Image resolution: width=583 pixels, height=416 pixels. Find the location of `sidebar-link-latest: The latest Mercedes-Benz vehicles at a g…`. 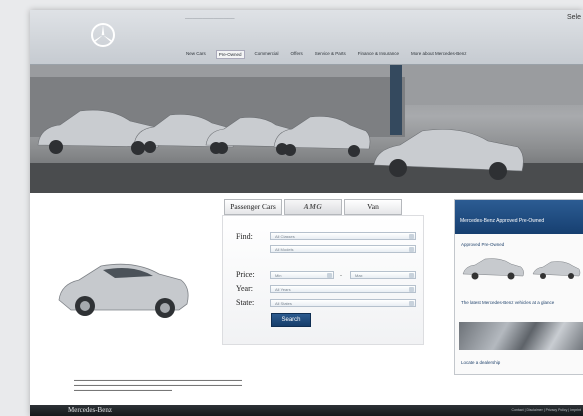

sidebar-link-latest: The latest Mercedes-Benz vehicles at a g… is located at coordinates (516, 303).